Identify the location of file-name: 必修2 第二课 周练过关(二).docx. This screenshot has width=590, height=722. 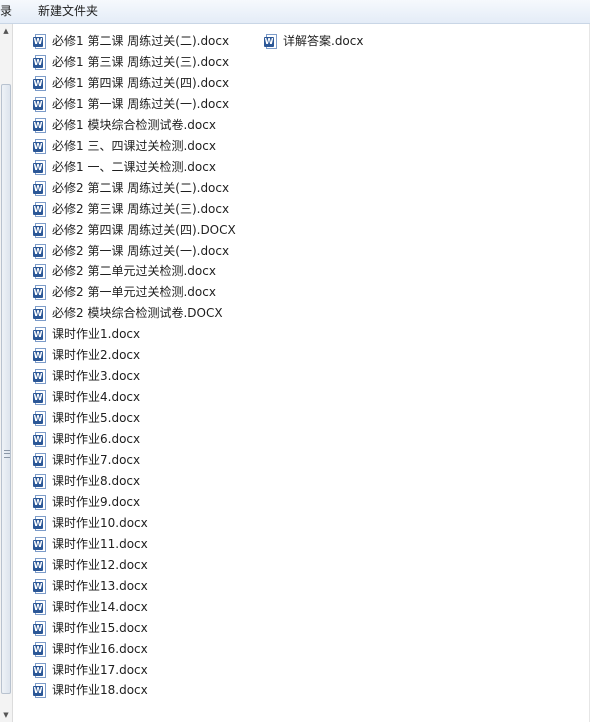
(141, 188).